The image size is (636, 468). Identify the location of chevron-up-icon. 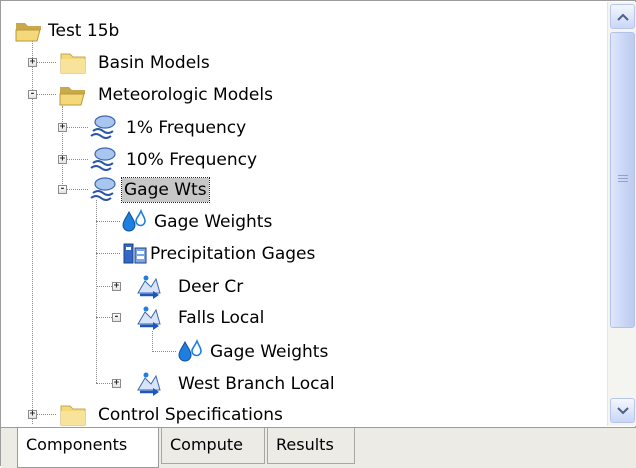
(622, 17).